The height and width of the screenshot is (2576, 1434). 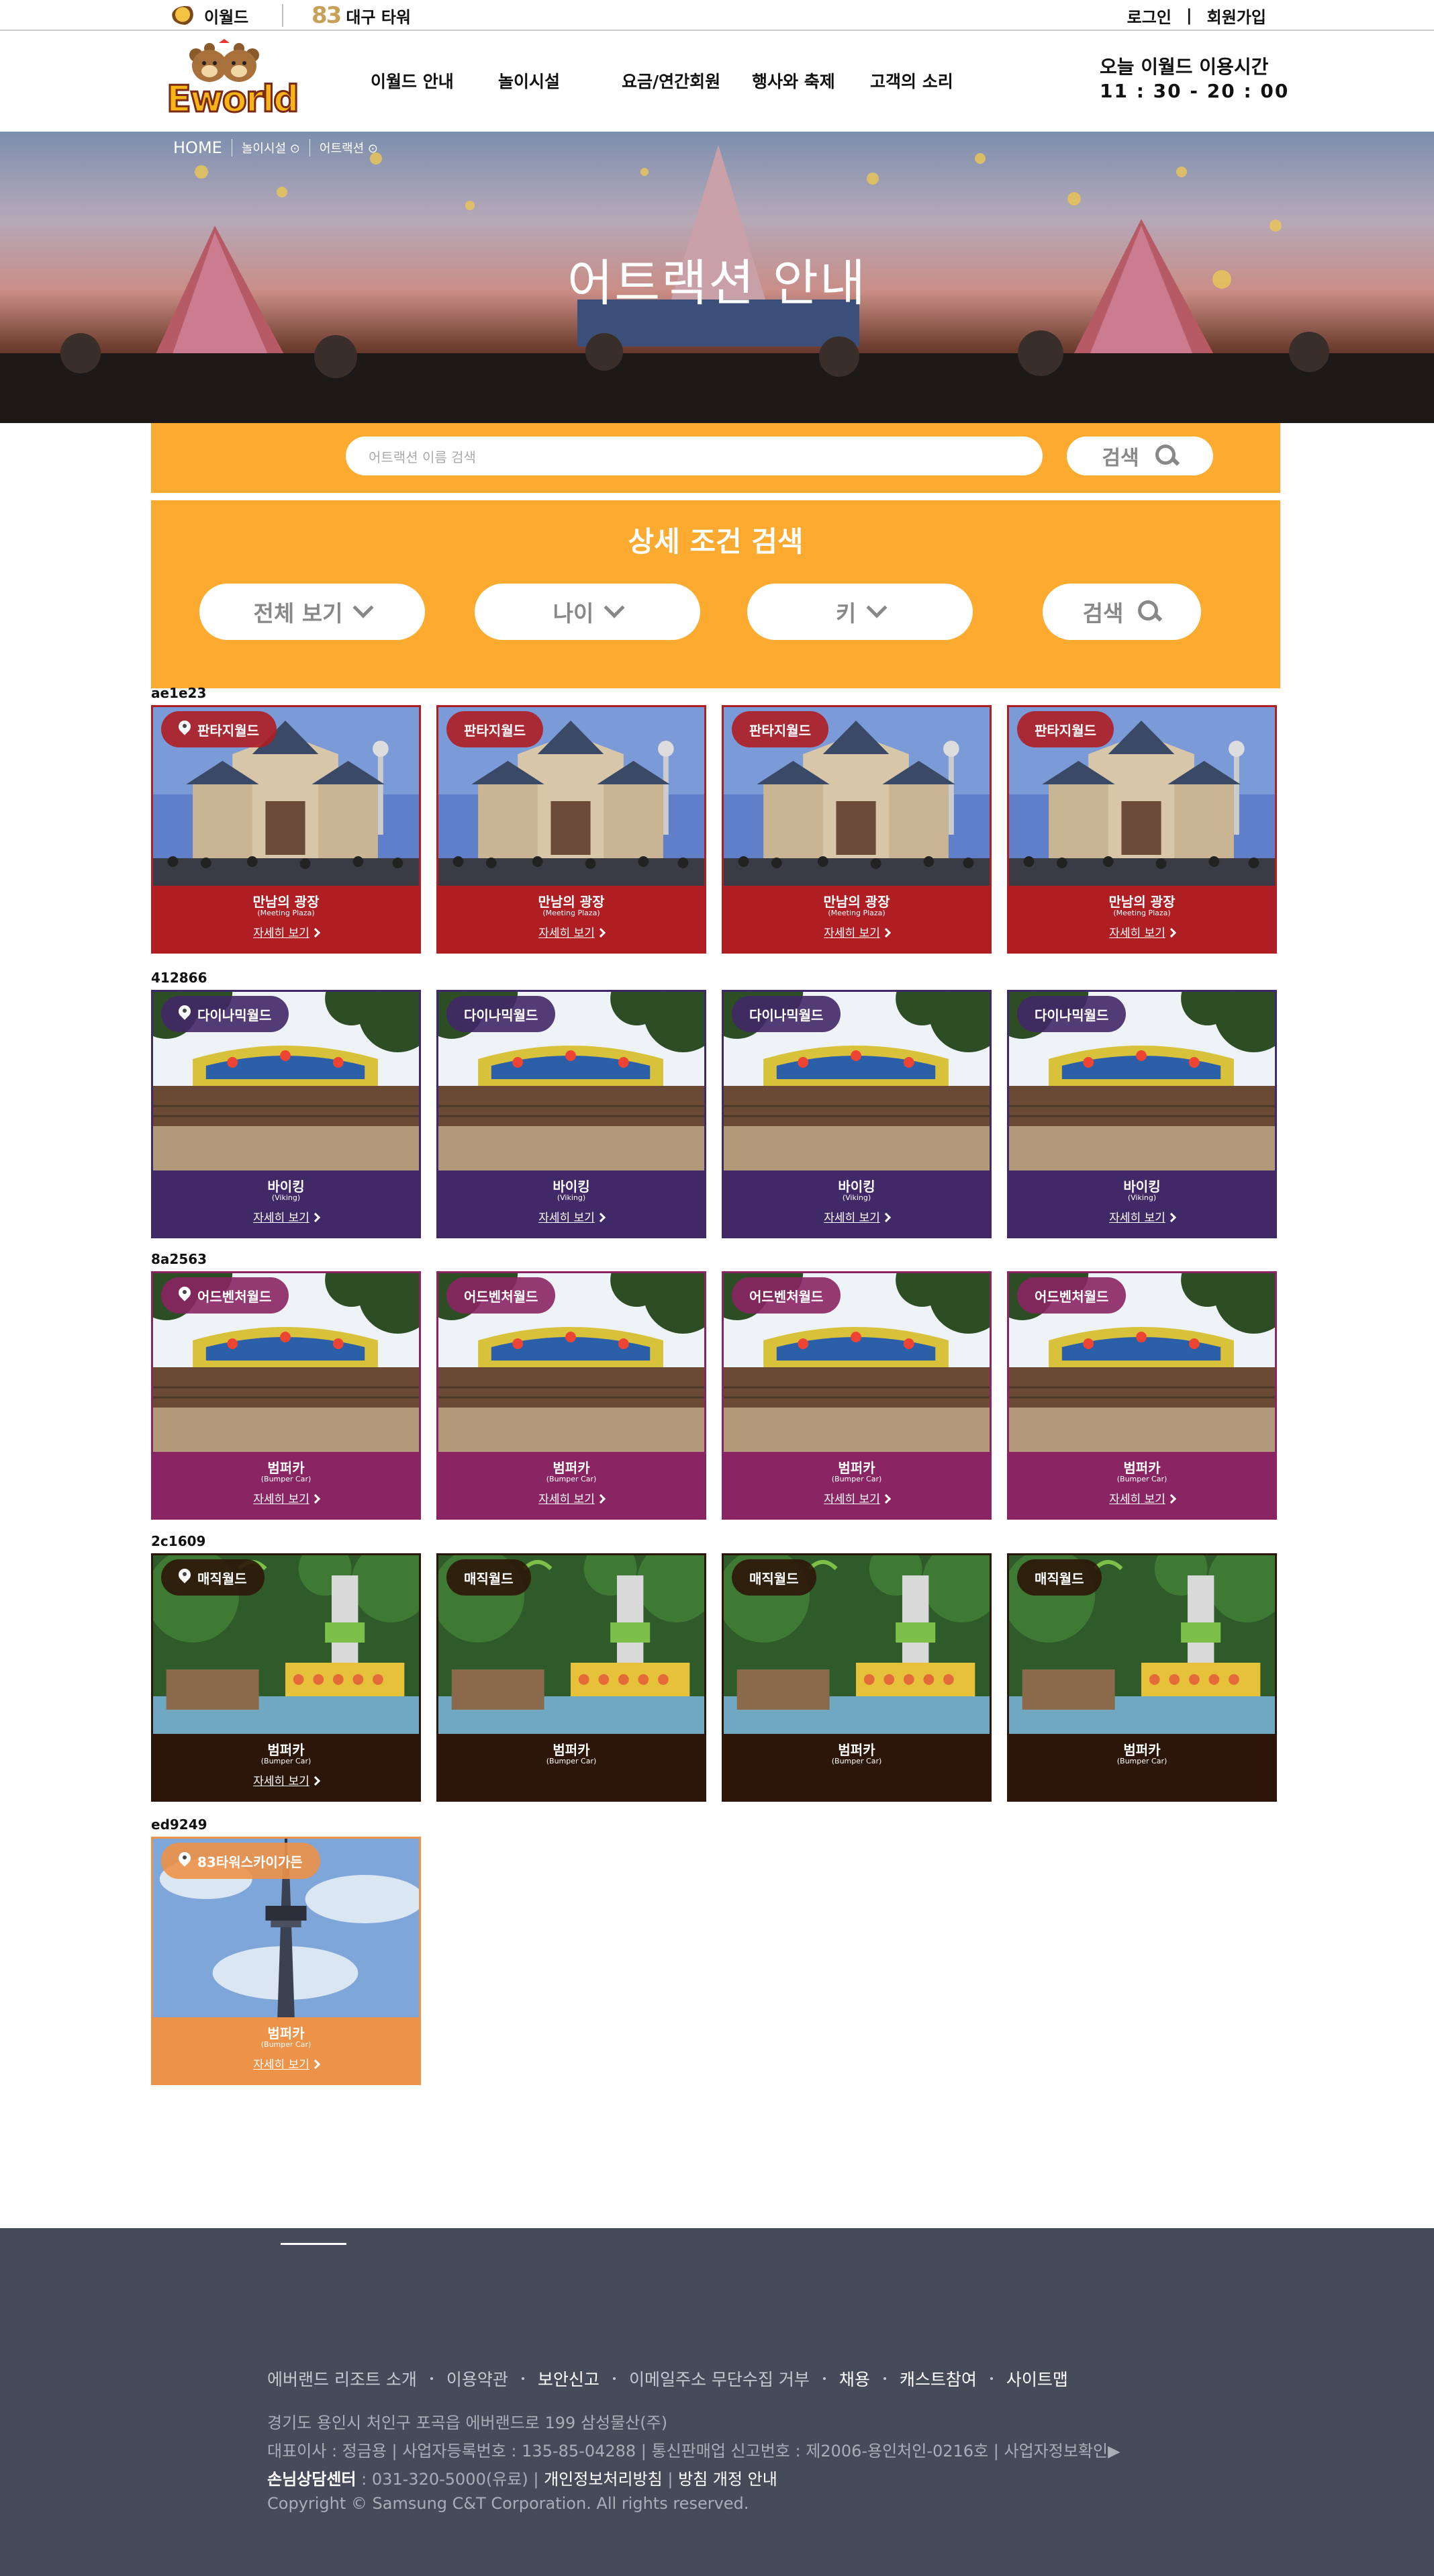 I want to click on policy-notice-link: 방침 개정 안내, so click(x=727, y=2479).